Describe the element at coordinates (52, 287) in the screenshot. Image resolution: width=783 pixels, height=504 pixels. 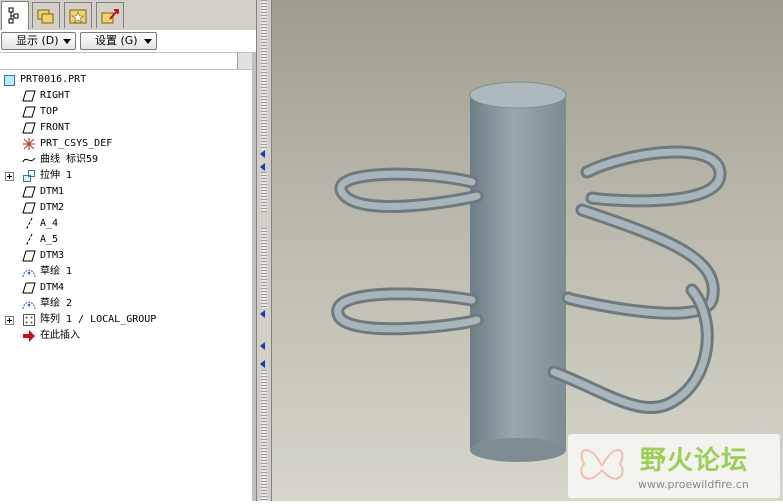
I see `tree-item-label: DTM4` at that location.